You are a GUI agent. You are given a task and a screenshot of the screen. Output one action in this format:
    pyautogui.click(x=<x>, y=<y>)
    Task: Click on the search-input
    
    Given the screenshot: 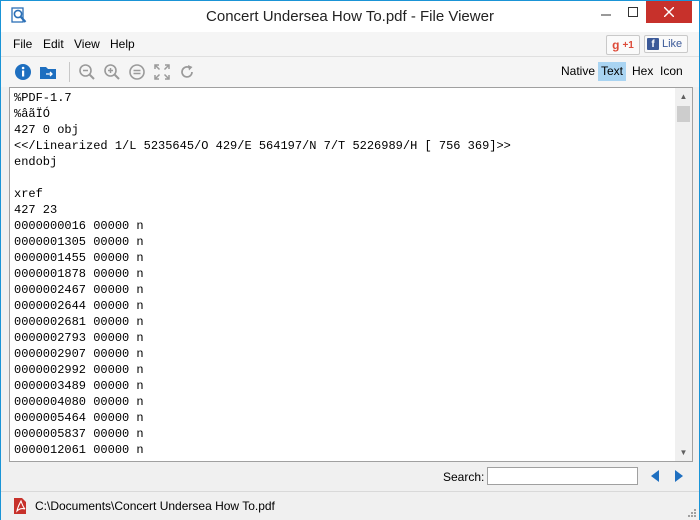 What is the action you would take?
    pyautogui.click(x=562, y=476)
    